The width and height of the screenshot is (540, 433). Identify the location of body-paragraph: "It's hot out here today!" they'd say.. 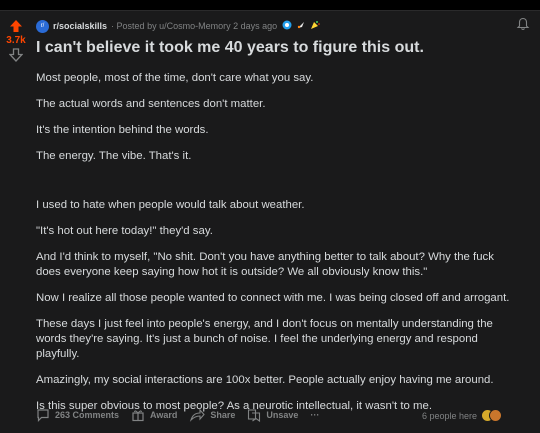
(124, 231).